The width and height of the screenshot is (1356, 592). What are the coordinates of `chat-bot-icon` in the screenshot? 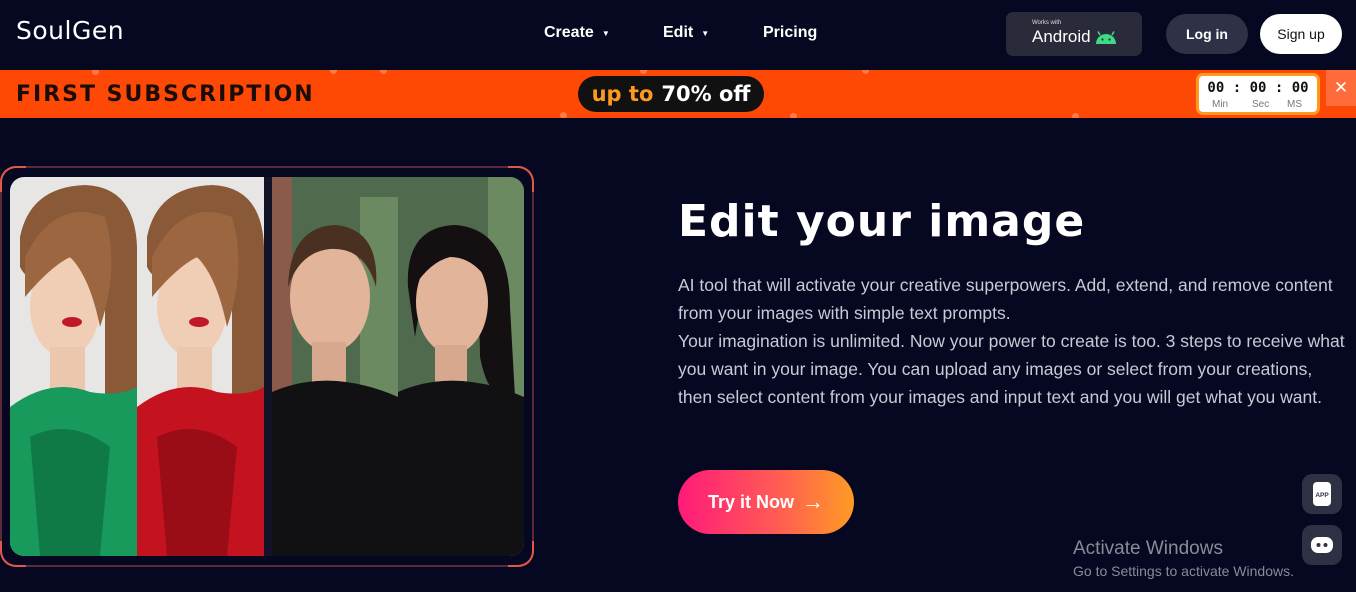 It's located at (1322, 545).